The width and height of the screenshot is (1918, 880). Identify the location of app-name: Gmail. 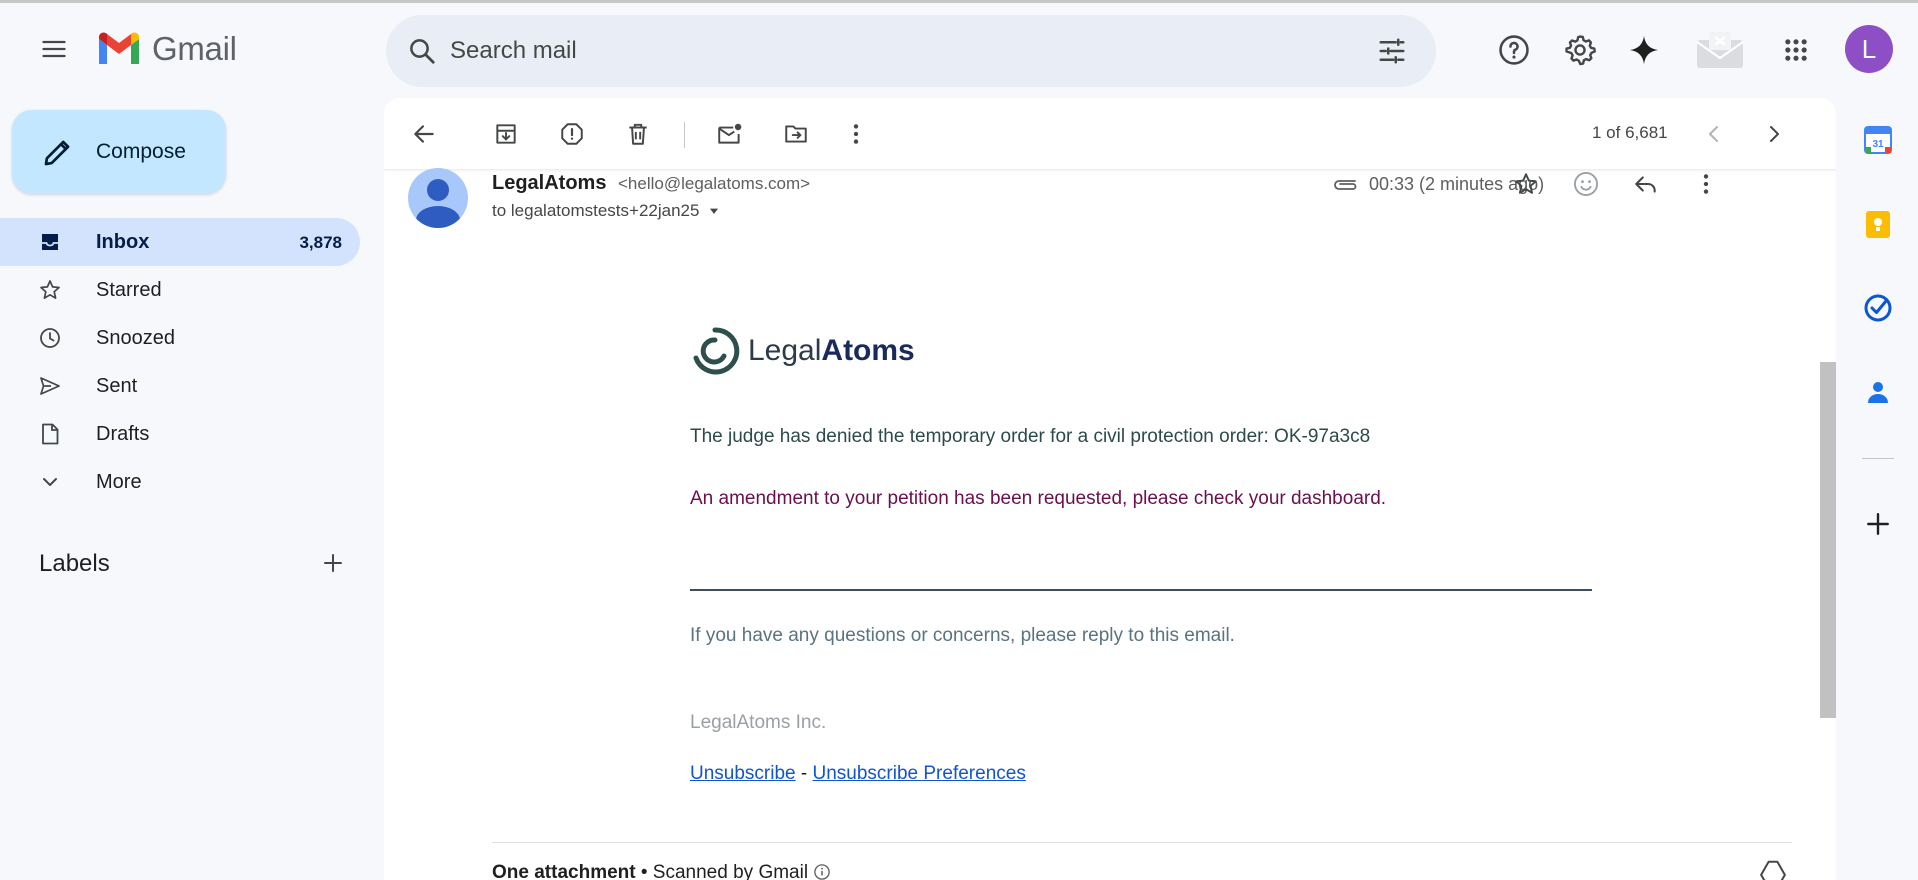
(194, 48).